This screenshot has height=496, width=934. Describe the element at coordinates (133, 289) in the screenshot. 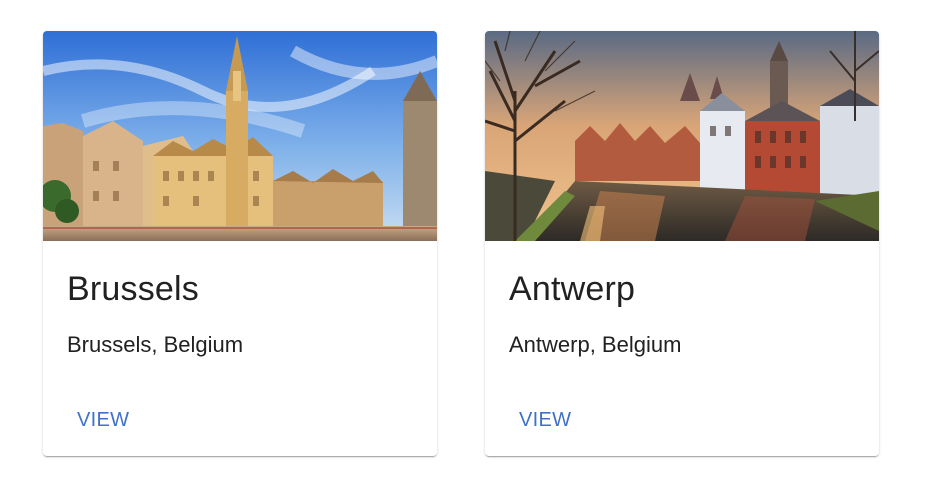

I see `card-title: Brussels` at that location.